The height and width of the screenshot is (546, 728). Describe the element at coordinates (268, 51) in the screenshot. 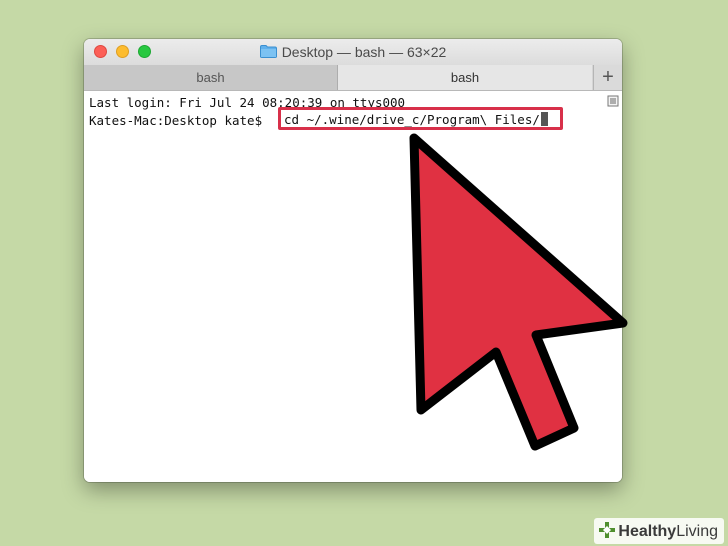

I see `folder-icon` at that location.